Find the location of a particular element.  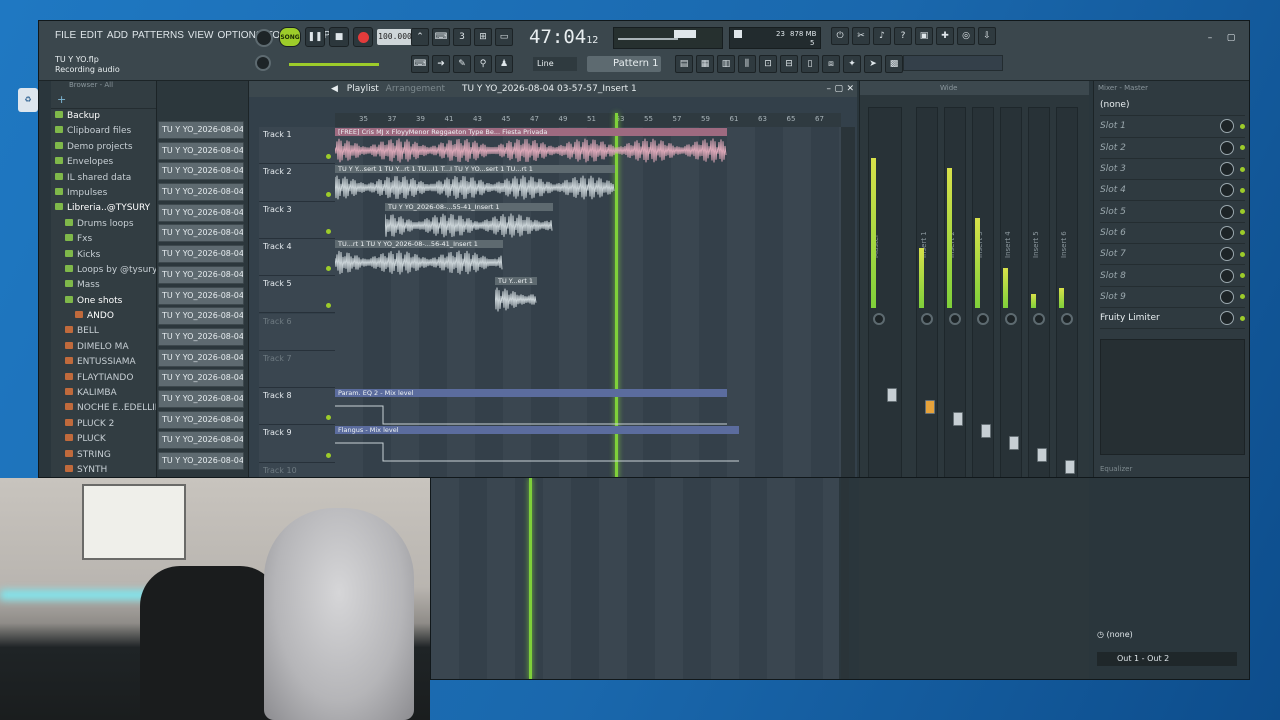

track-header: Track 5 is located at coordinates (297, 295).